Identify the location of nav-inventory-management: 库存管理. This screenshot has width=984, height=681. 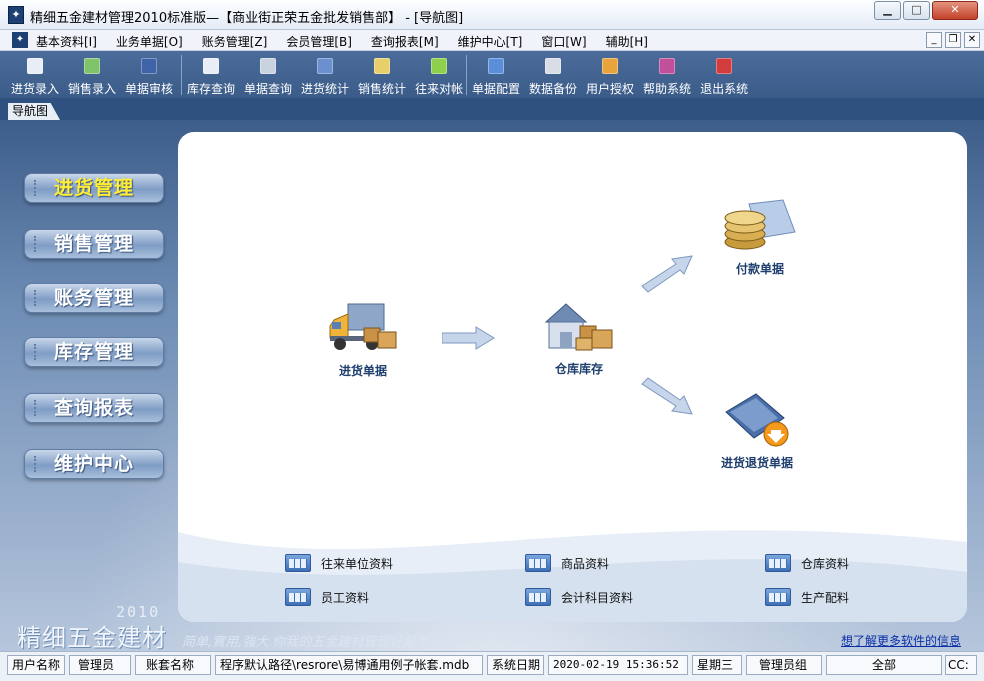
(94, 352).